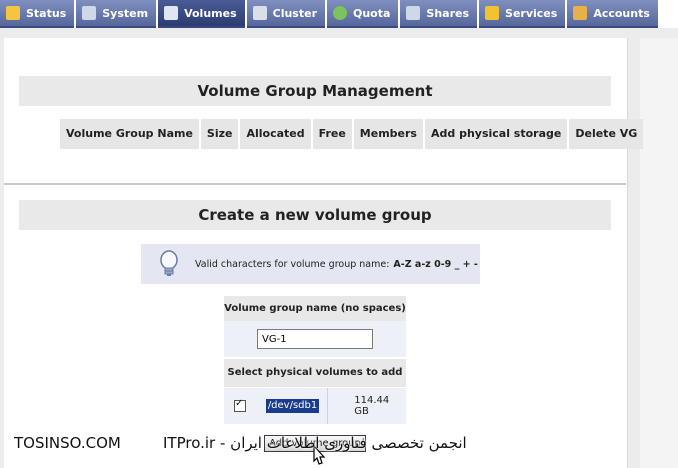  Describe the element at coordinates (580, 13) in the screenshot. I see `accounts-icon` at that location.